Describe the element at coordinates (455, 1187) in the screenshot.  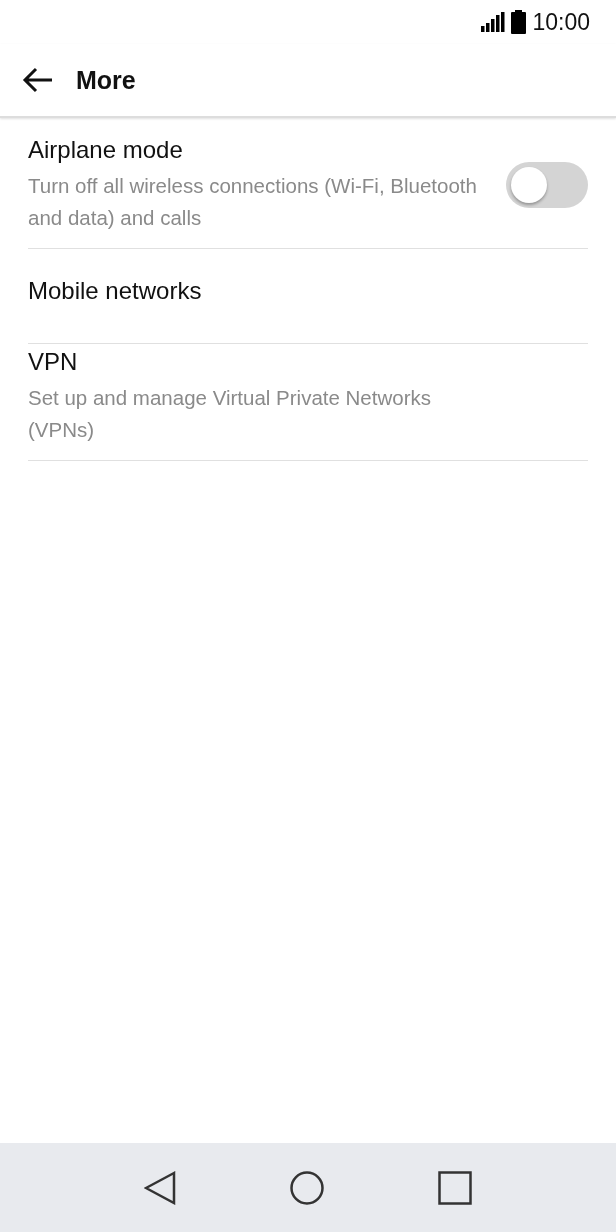
I see `recent-apps-icon` at that location.